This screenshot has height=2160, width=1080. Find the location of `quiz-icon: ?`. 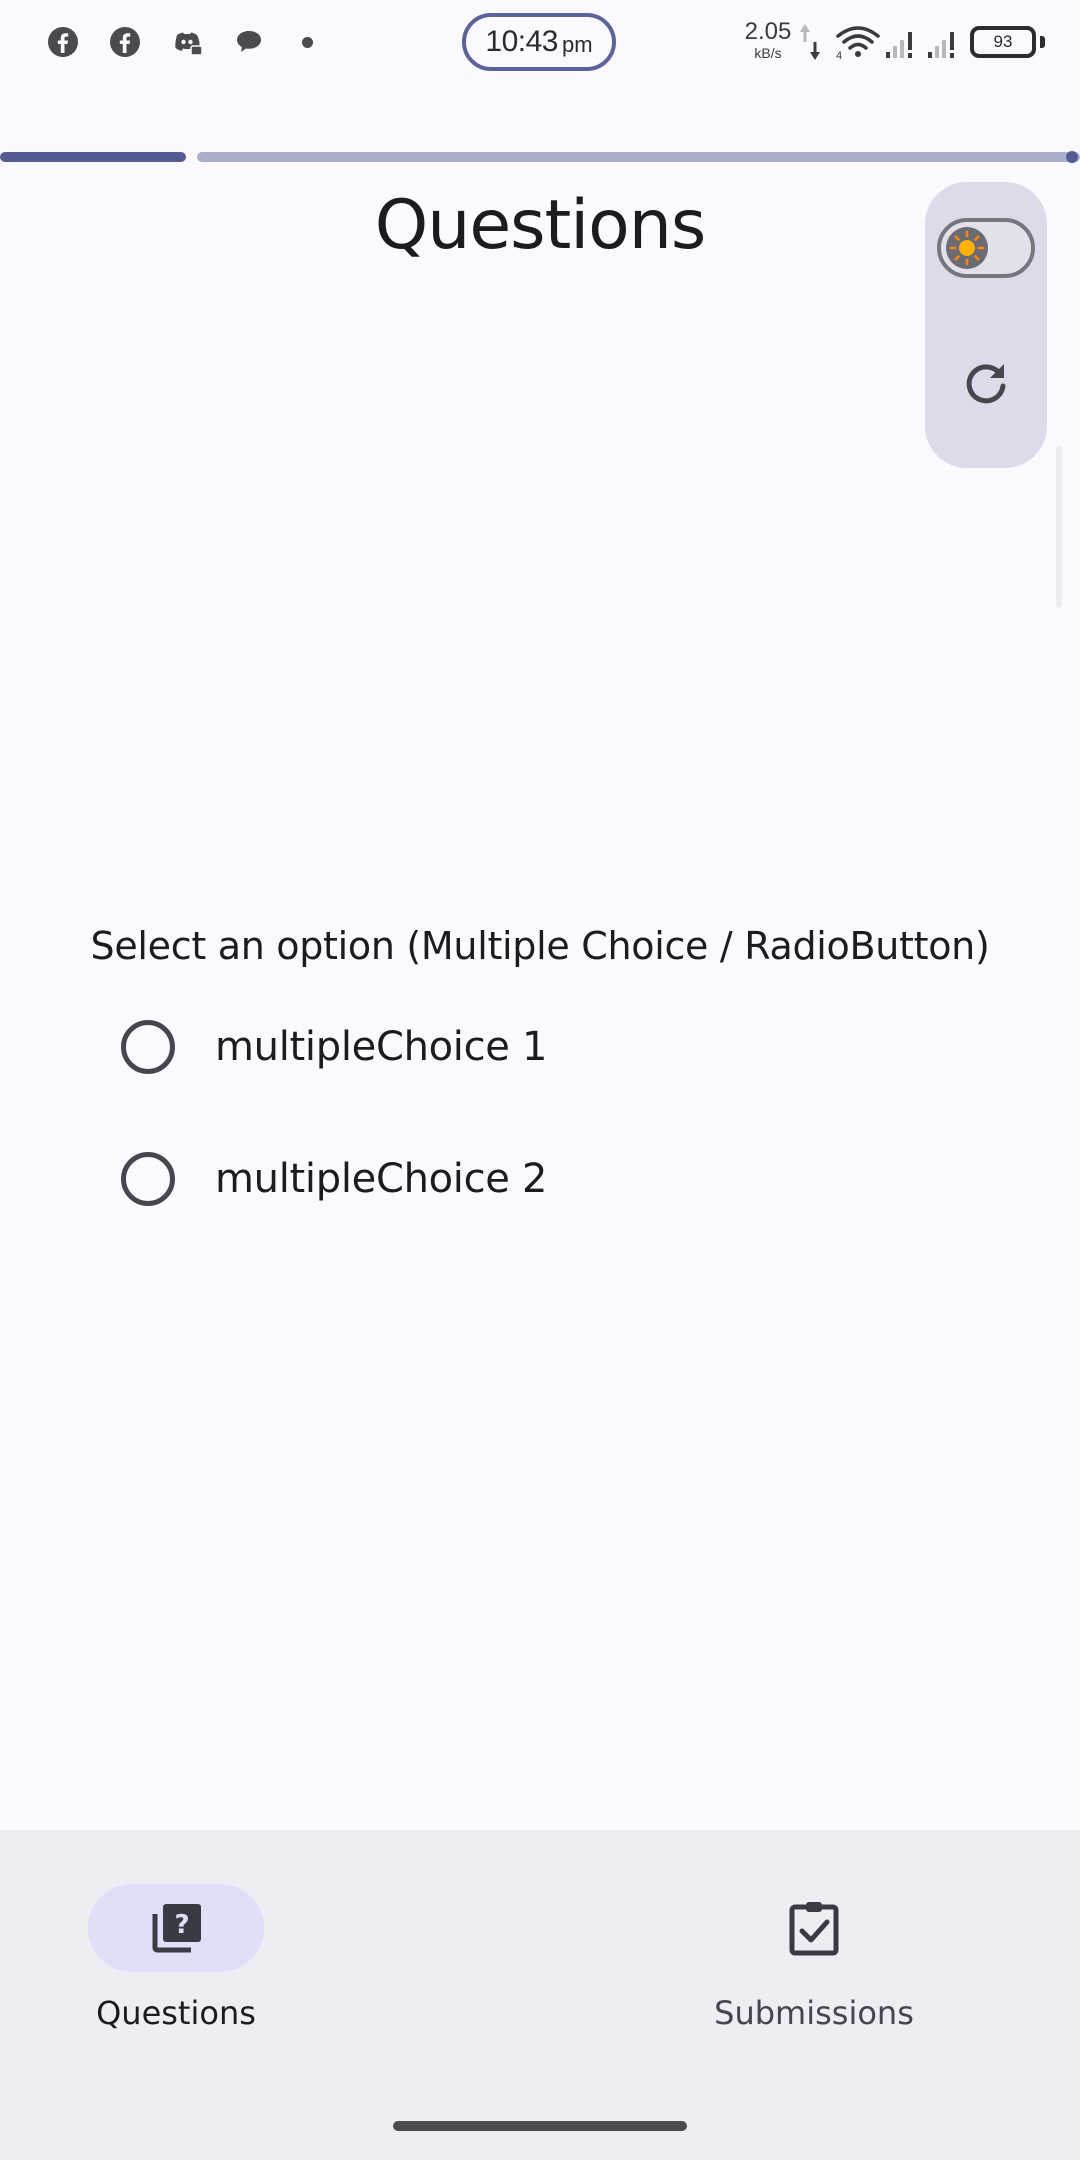

quiz-icon: ? is located at coordinates (176, 1928).